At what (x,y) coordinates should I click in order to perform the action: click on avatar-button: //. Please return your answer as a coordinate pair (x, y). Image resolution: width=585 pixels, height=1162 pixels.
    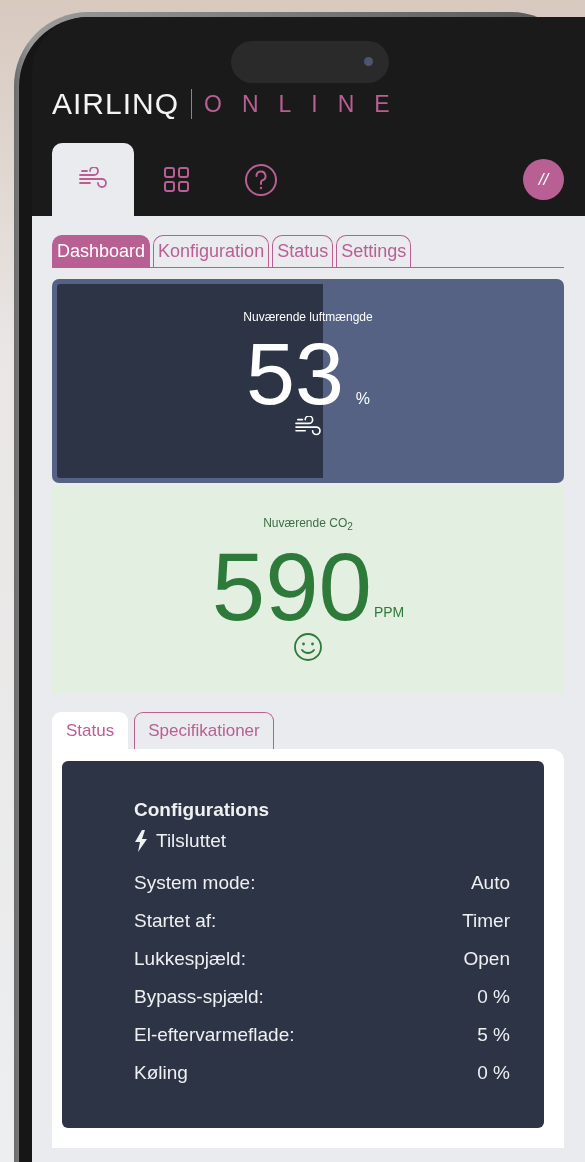
    Looking at the image, I should click on (543, 179).